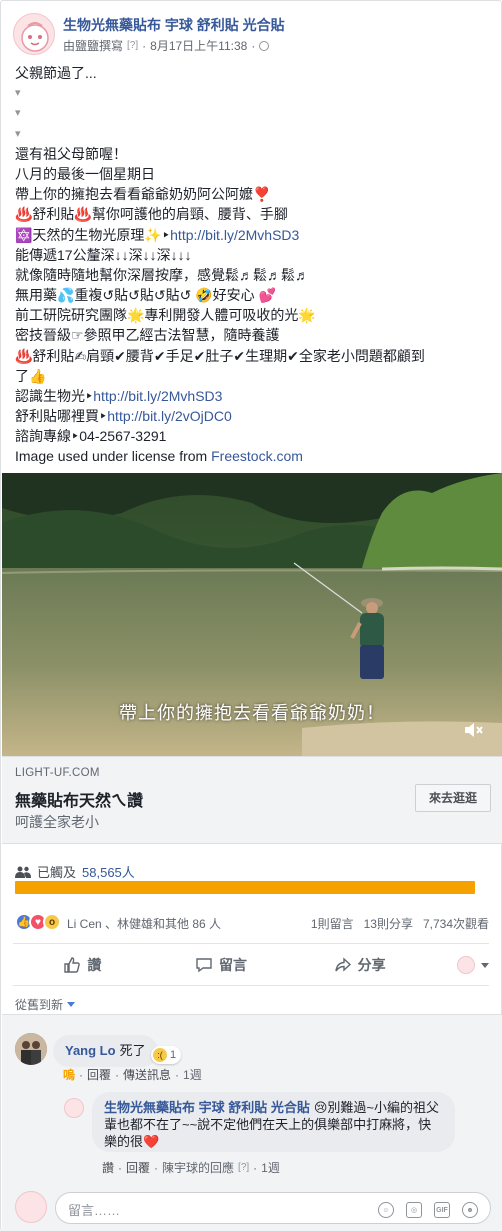  I want to click on bio-light-link: http://bit.ly/2MvhSD3, so click(234, 235).